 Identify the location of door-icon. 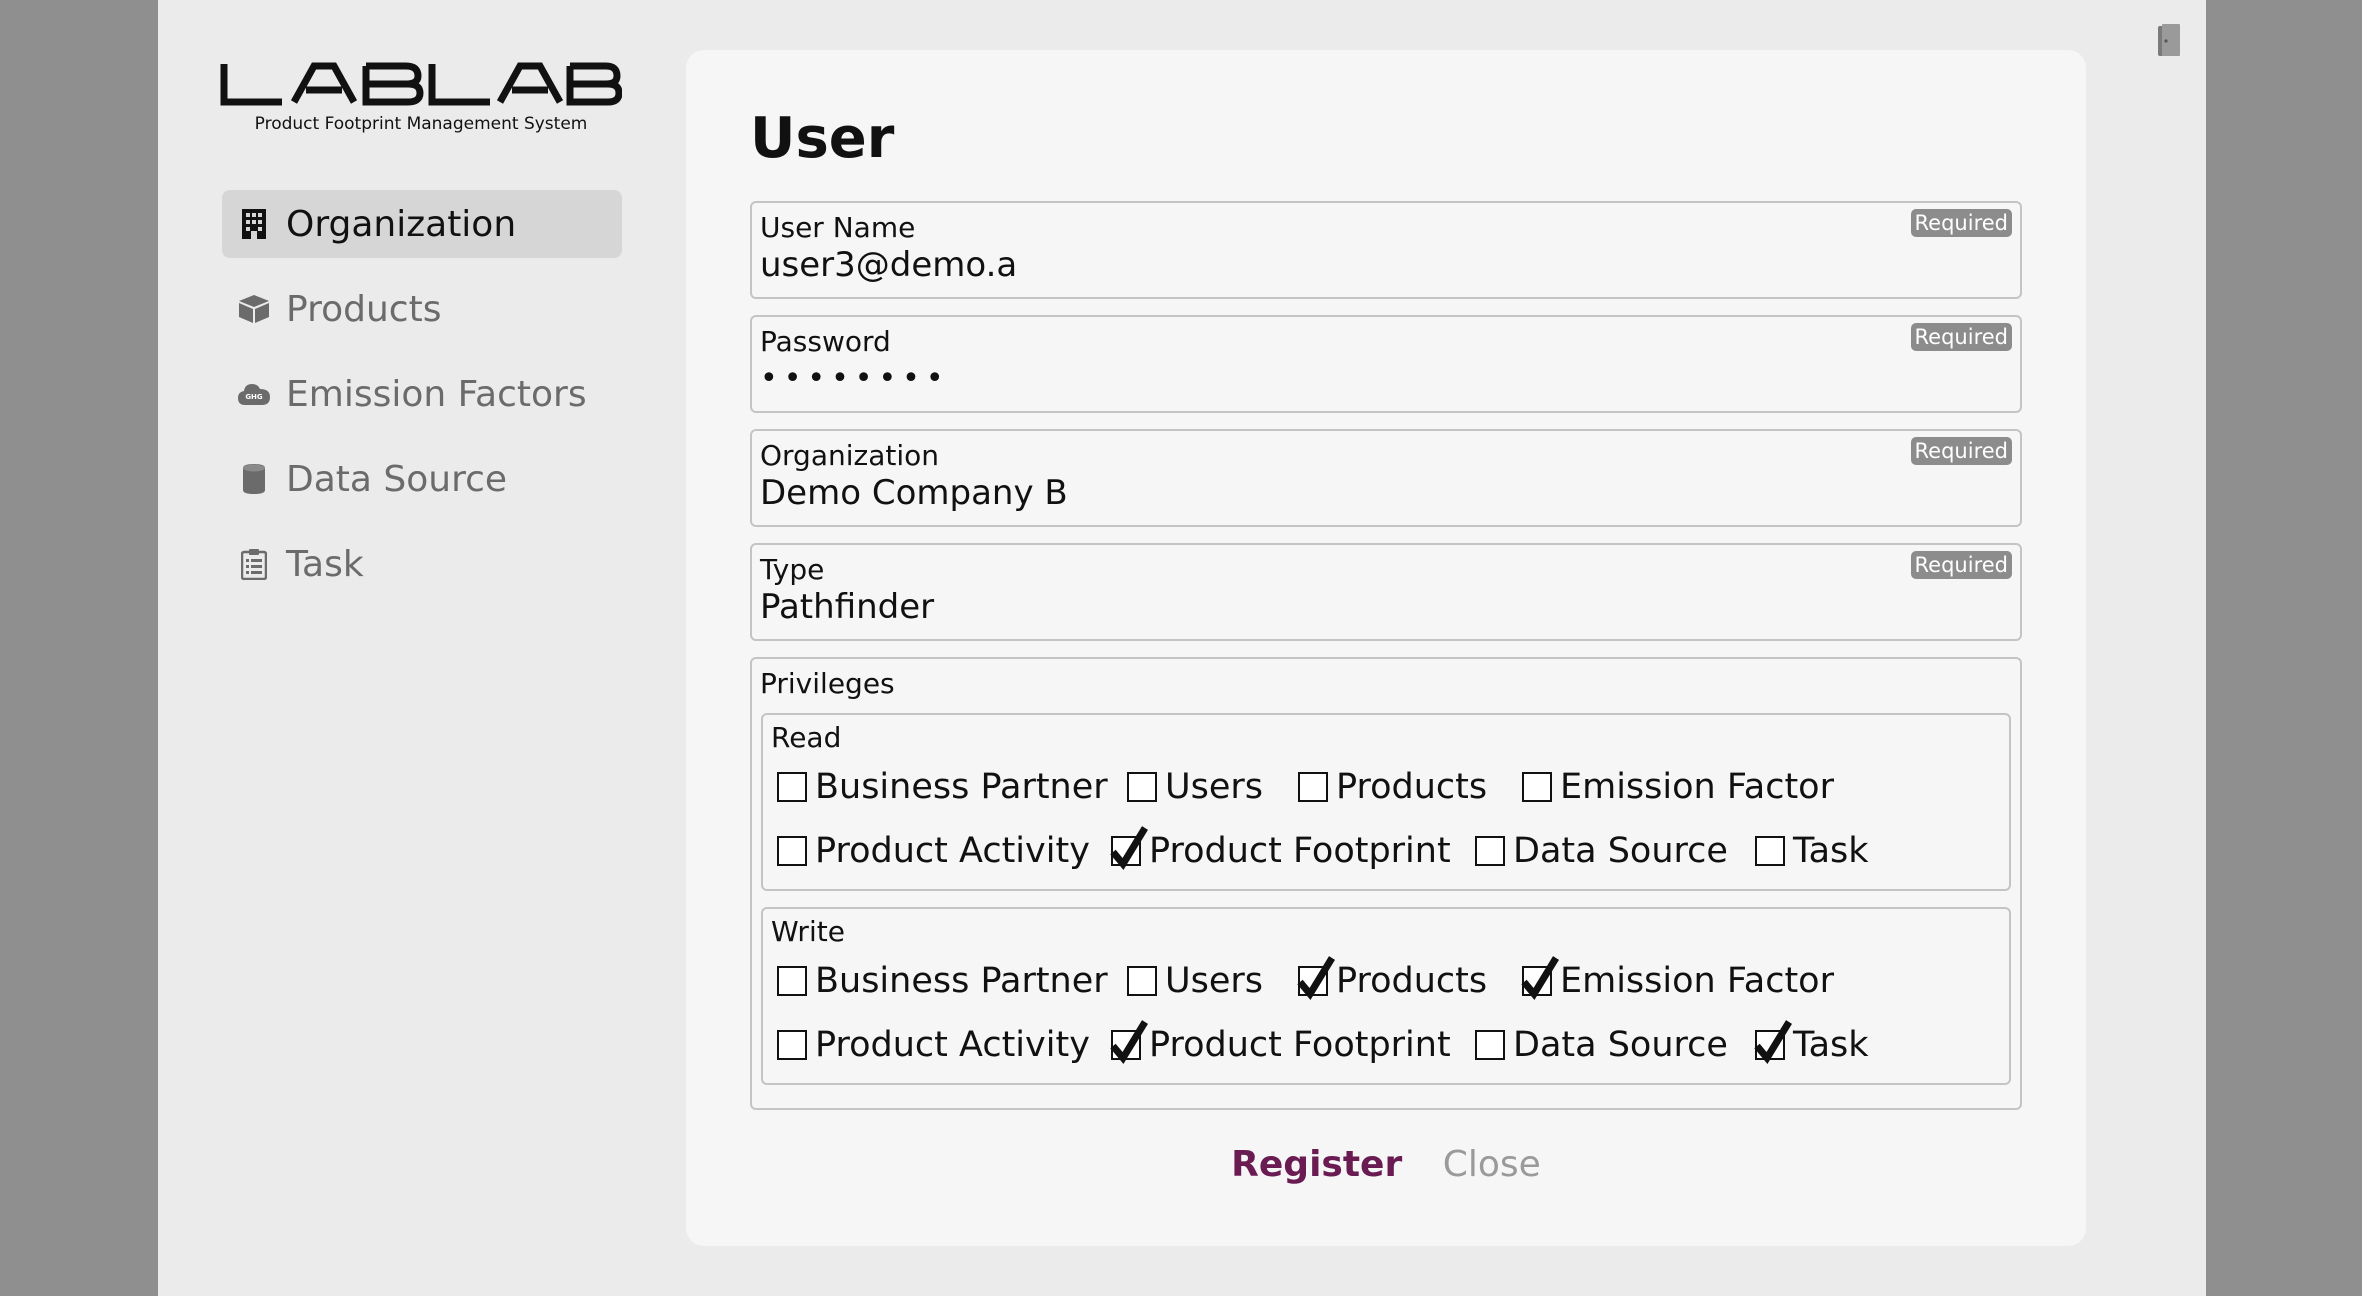
(2170, 41).